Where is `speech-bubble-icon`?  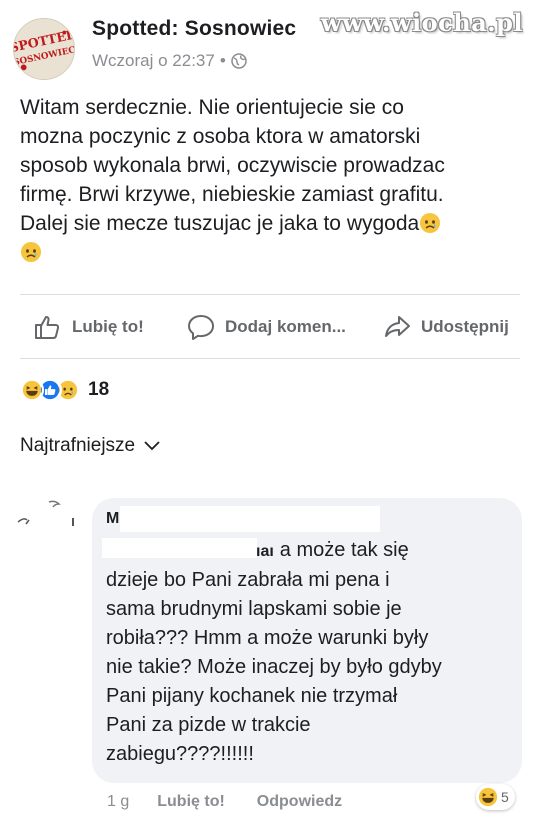
speech-bubble-icon is located at coordinates (201, 327).